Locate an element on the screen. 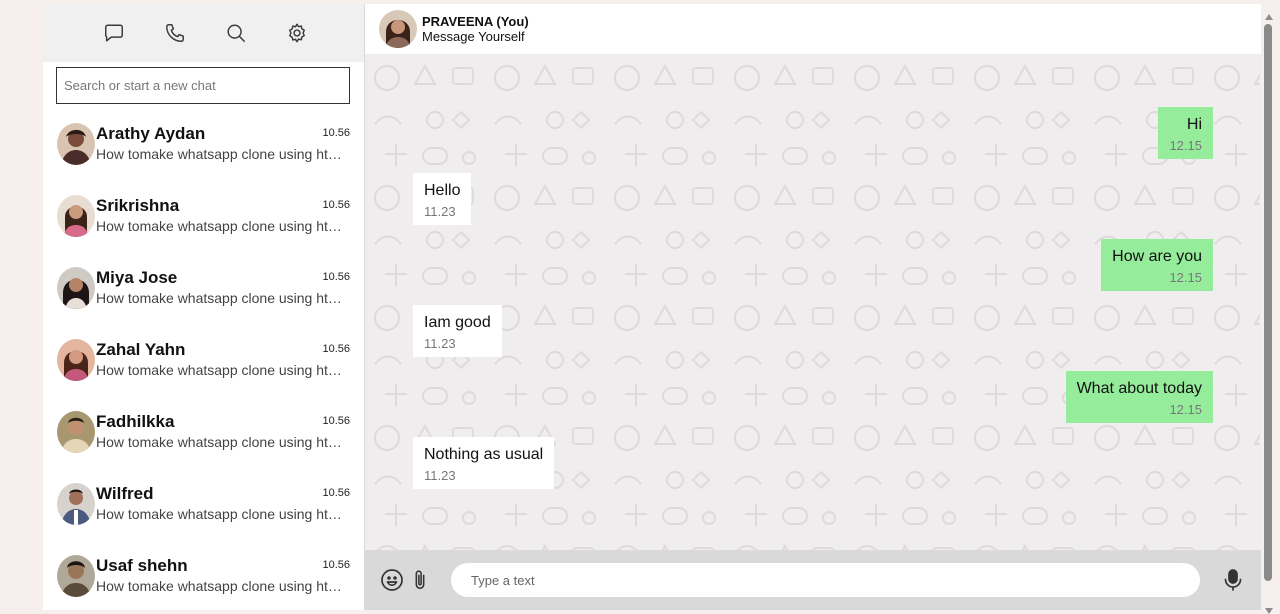 This screenshot has height=614, width=1280. contact-info: PRAVEENA (You) Message Yourself is located at coordinates (475, 29).